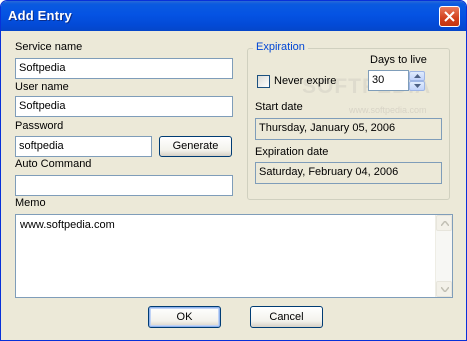  I want to click on scroll-down-button, so click(444, 289).